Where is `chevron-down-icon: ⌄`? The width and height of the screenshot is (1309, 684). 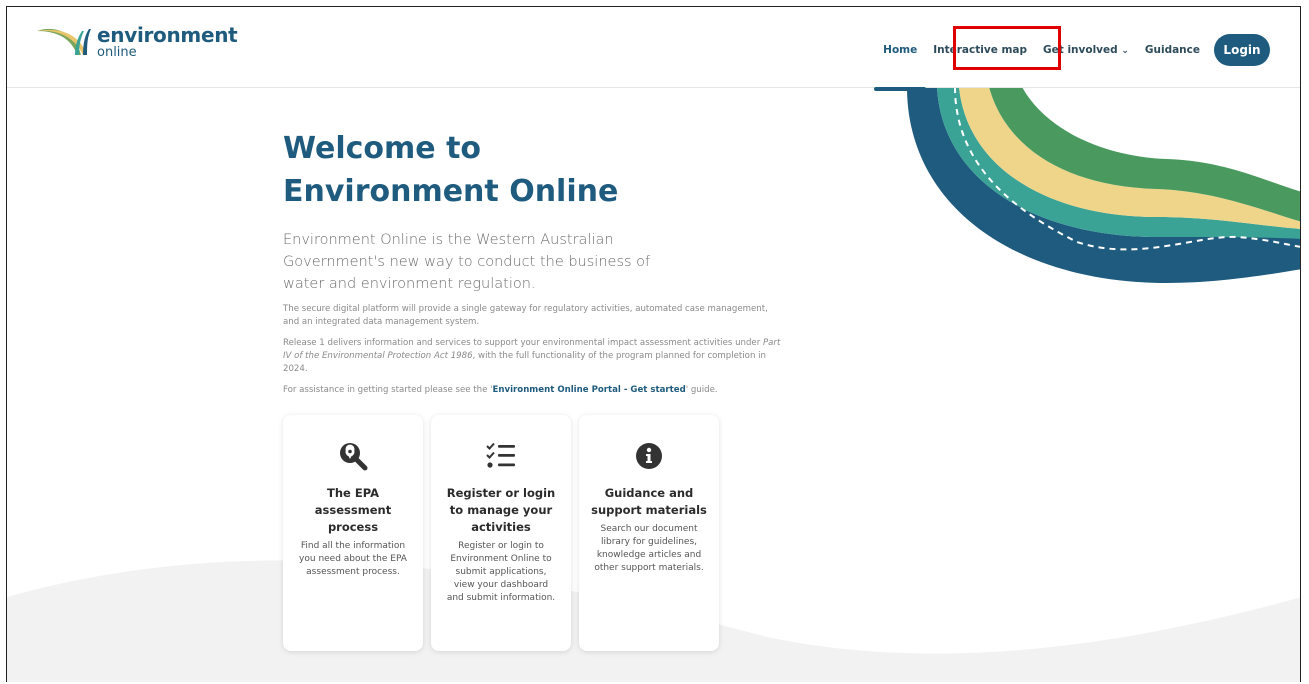
chevron-down-icon: ⌄ is located at coordinates (1125, 51).